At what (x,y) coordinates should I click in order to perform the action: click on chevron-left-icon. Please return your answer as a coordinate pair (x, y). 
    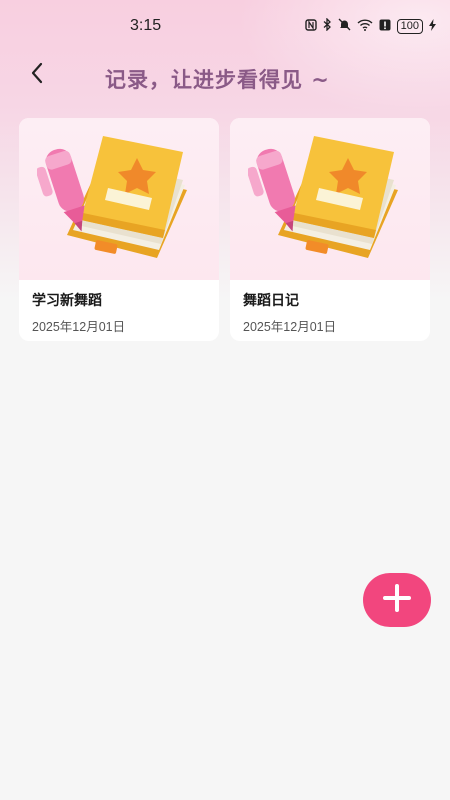
    Looking at the image, I should click on (37, 75).